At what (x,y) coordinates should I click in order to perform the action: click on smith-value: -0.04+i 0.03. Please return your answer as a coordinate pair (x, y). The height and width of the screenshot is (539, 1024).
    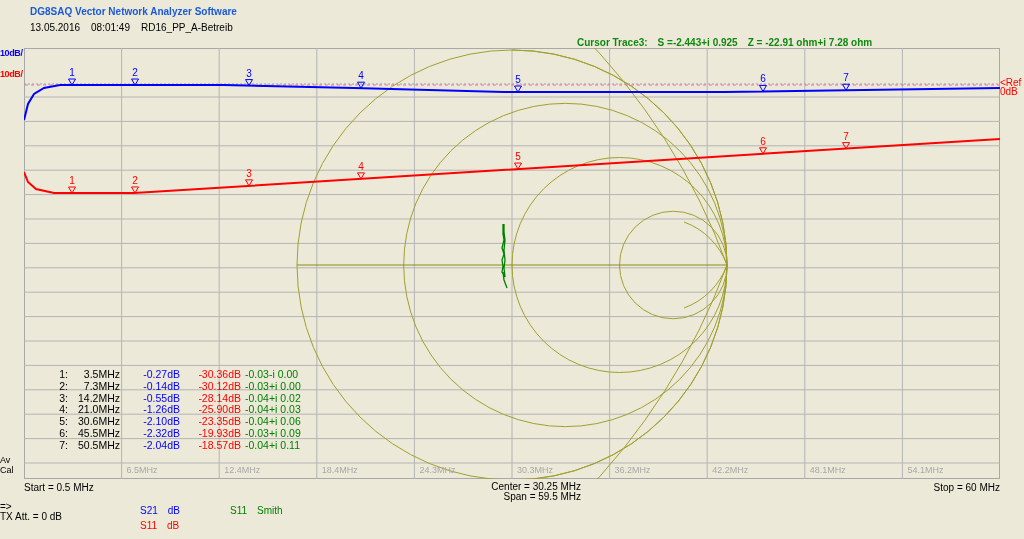
    Looking at the image, I should click on (273, 410).